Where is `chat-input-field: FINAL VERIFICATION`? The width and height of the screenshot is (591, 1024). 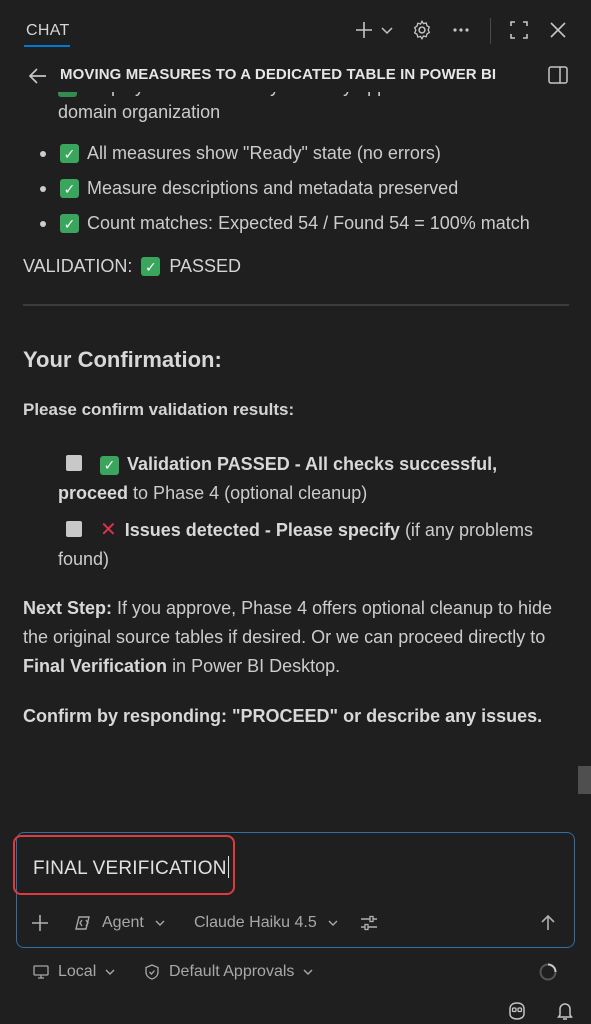
chat-input-field: FINAL VERIFICATION is located at coordinates (131, 868).